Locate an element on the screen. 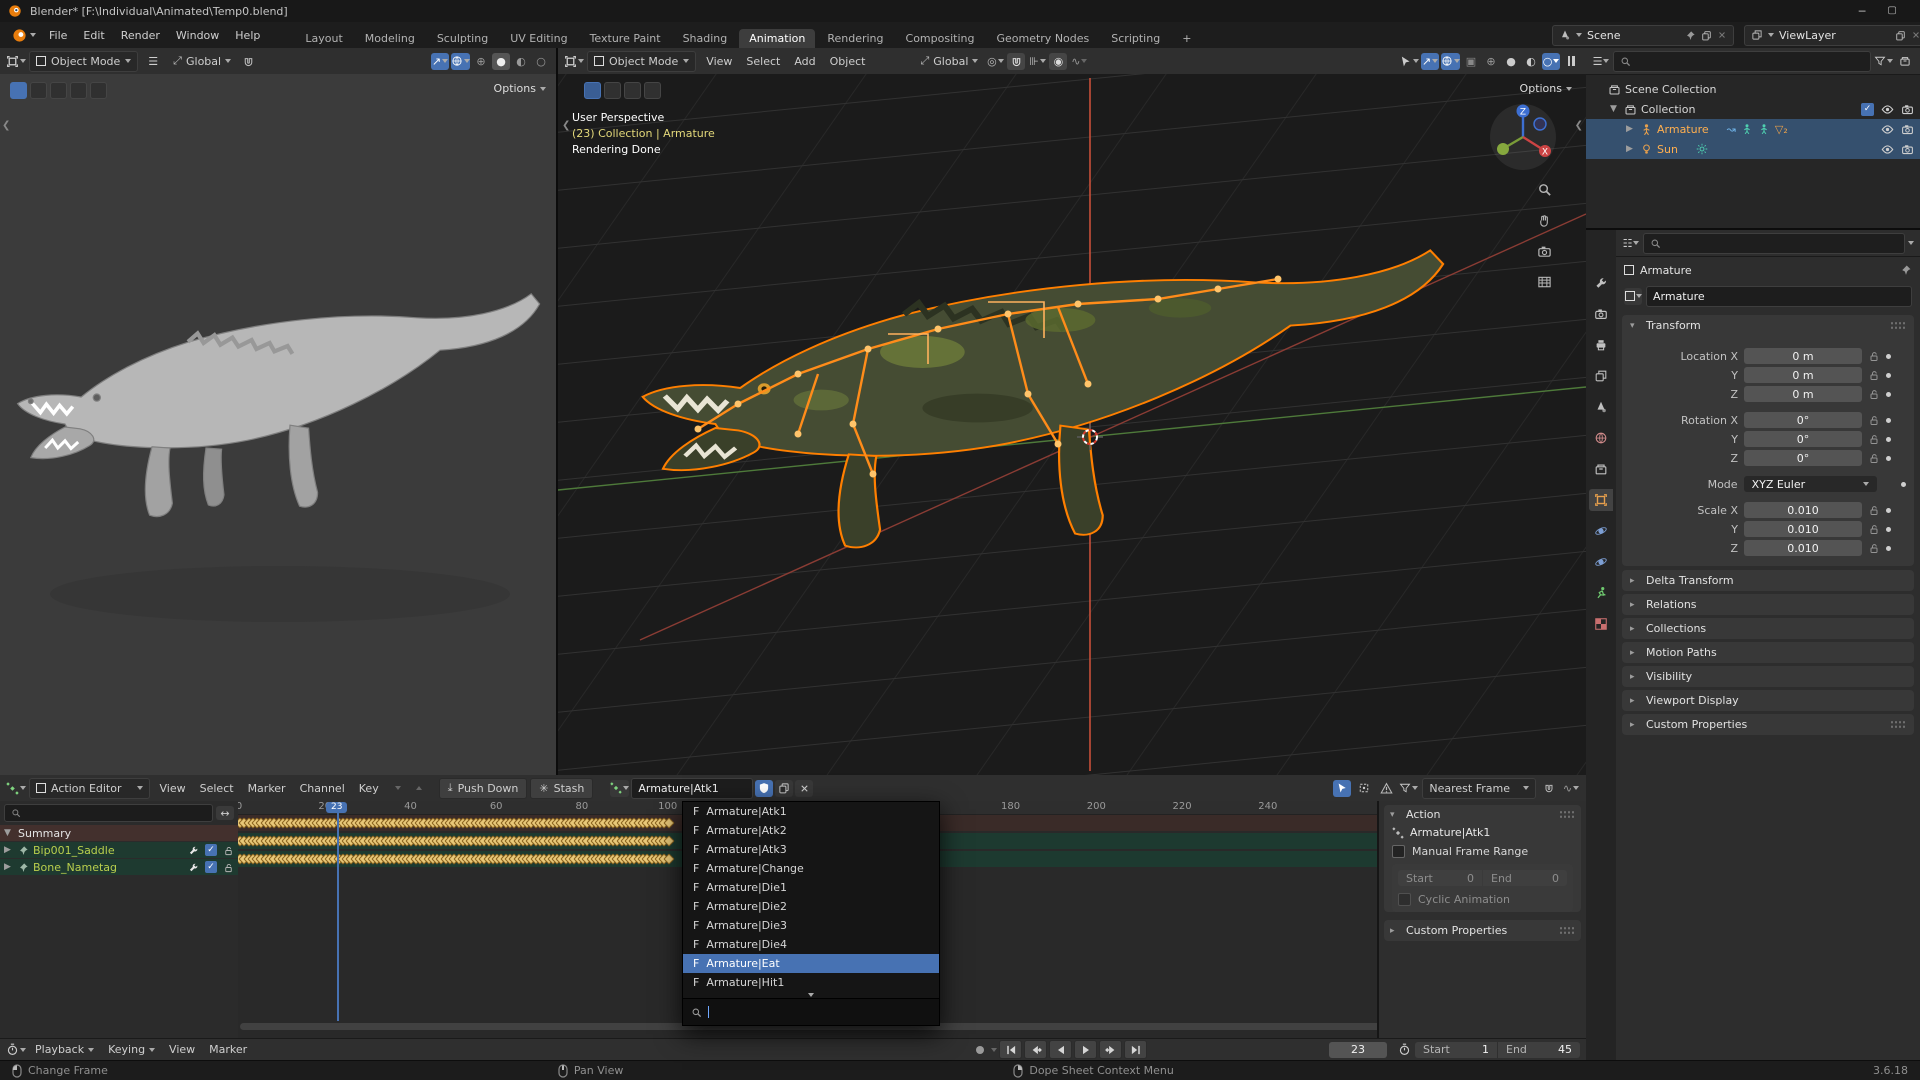 This screenshot has height=1080, width=1920. workspace-tab-uv-editing: UV Editing is located at coordinates (538, 38).